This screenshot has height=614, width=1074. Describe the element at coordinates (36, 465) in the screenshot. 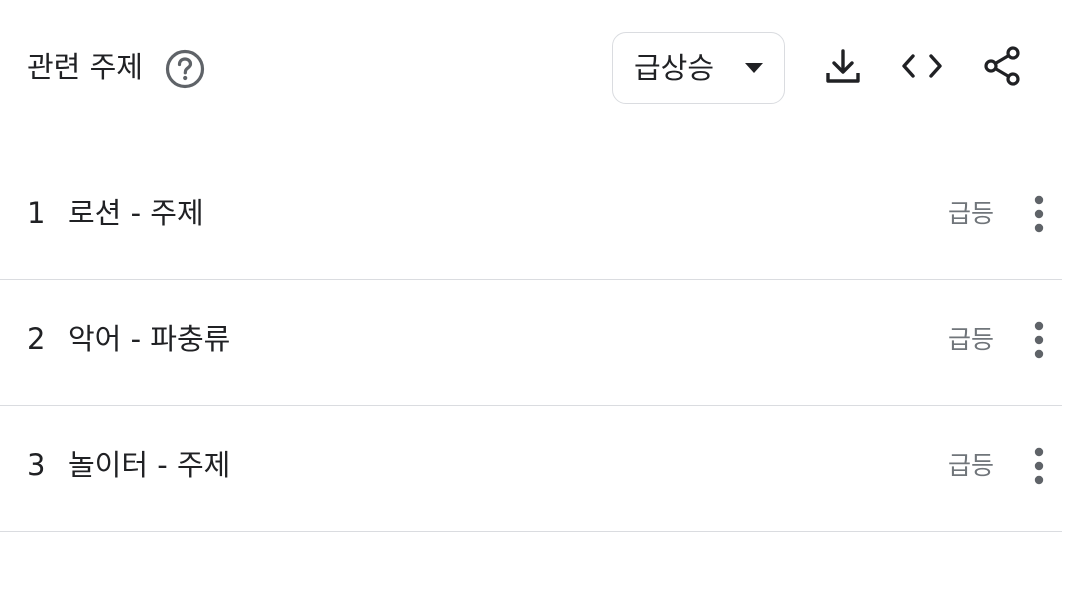

I see `item-rank: 3` at that location.